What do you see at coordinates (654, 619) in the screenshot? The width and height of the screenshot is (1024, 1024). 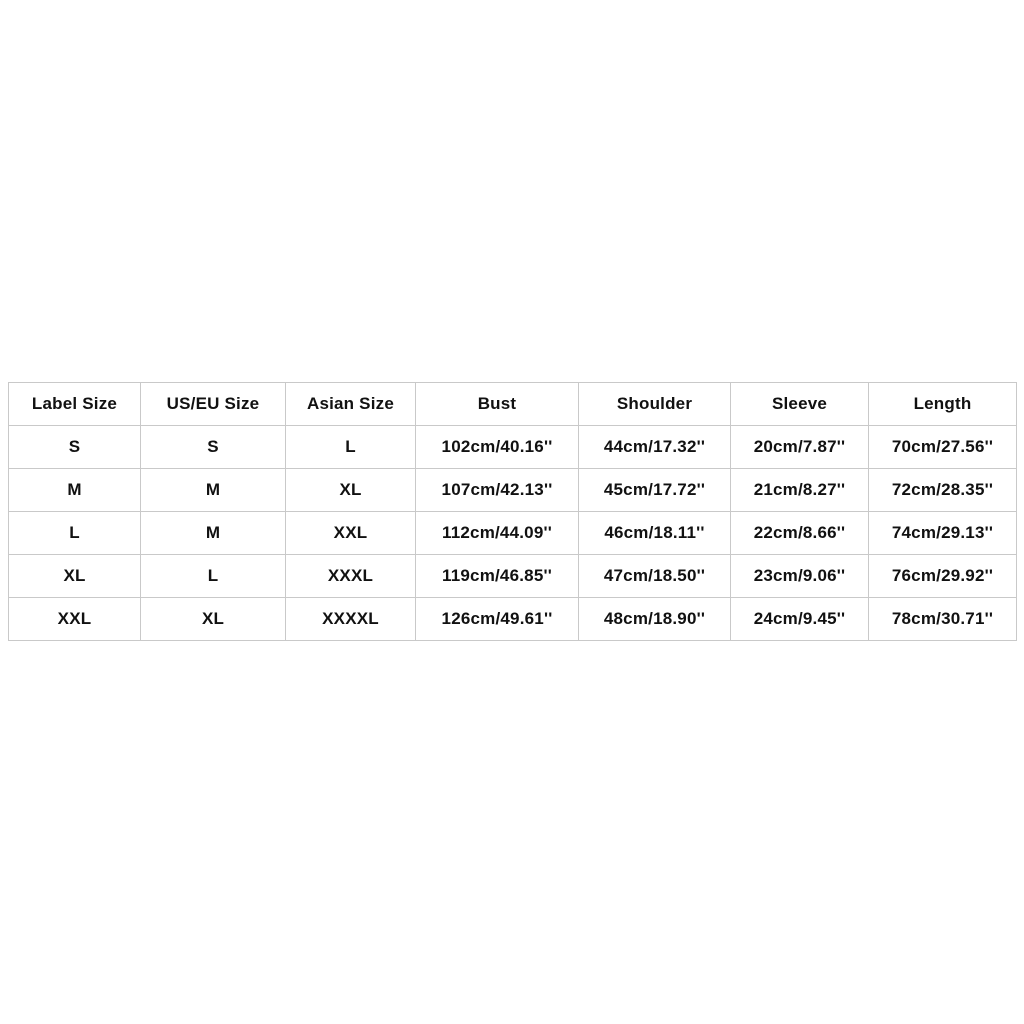 I see `cell-shoulder: 48cm/18.90''` at bounding box center [654, 619].